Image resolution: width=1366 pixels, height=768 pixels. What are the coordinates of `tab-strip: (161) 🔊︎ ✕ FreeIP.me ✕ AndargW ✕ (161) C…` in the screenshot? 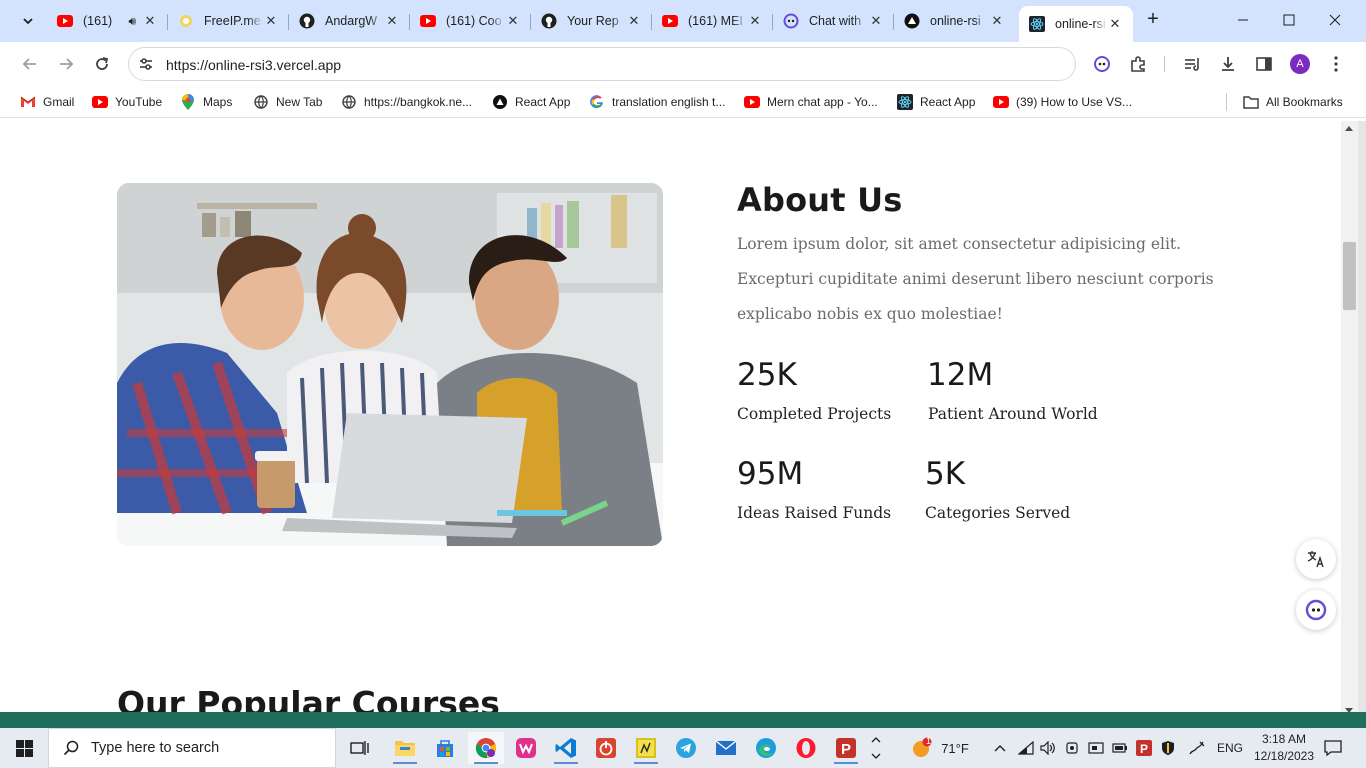 It's located at (683, 21).